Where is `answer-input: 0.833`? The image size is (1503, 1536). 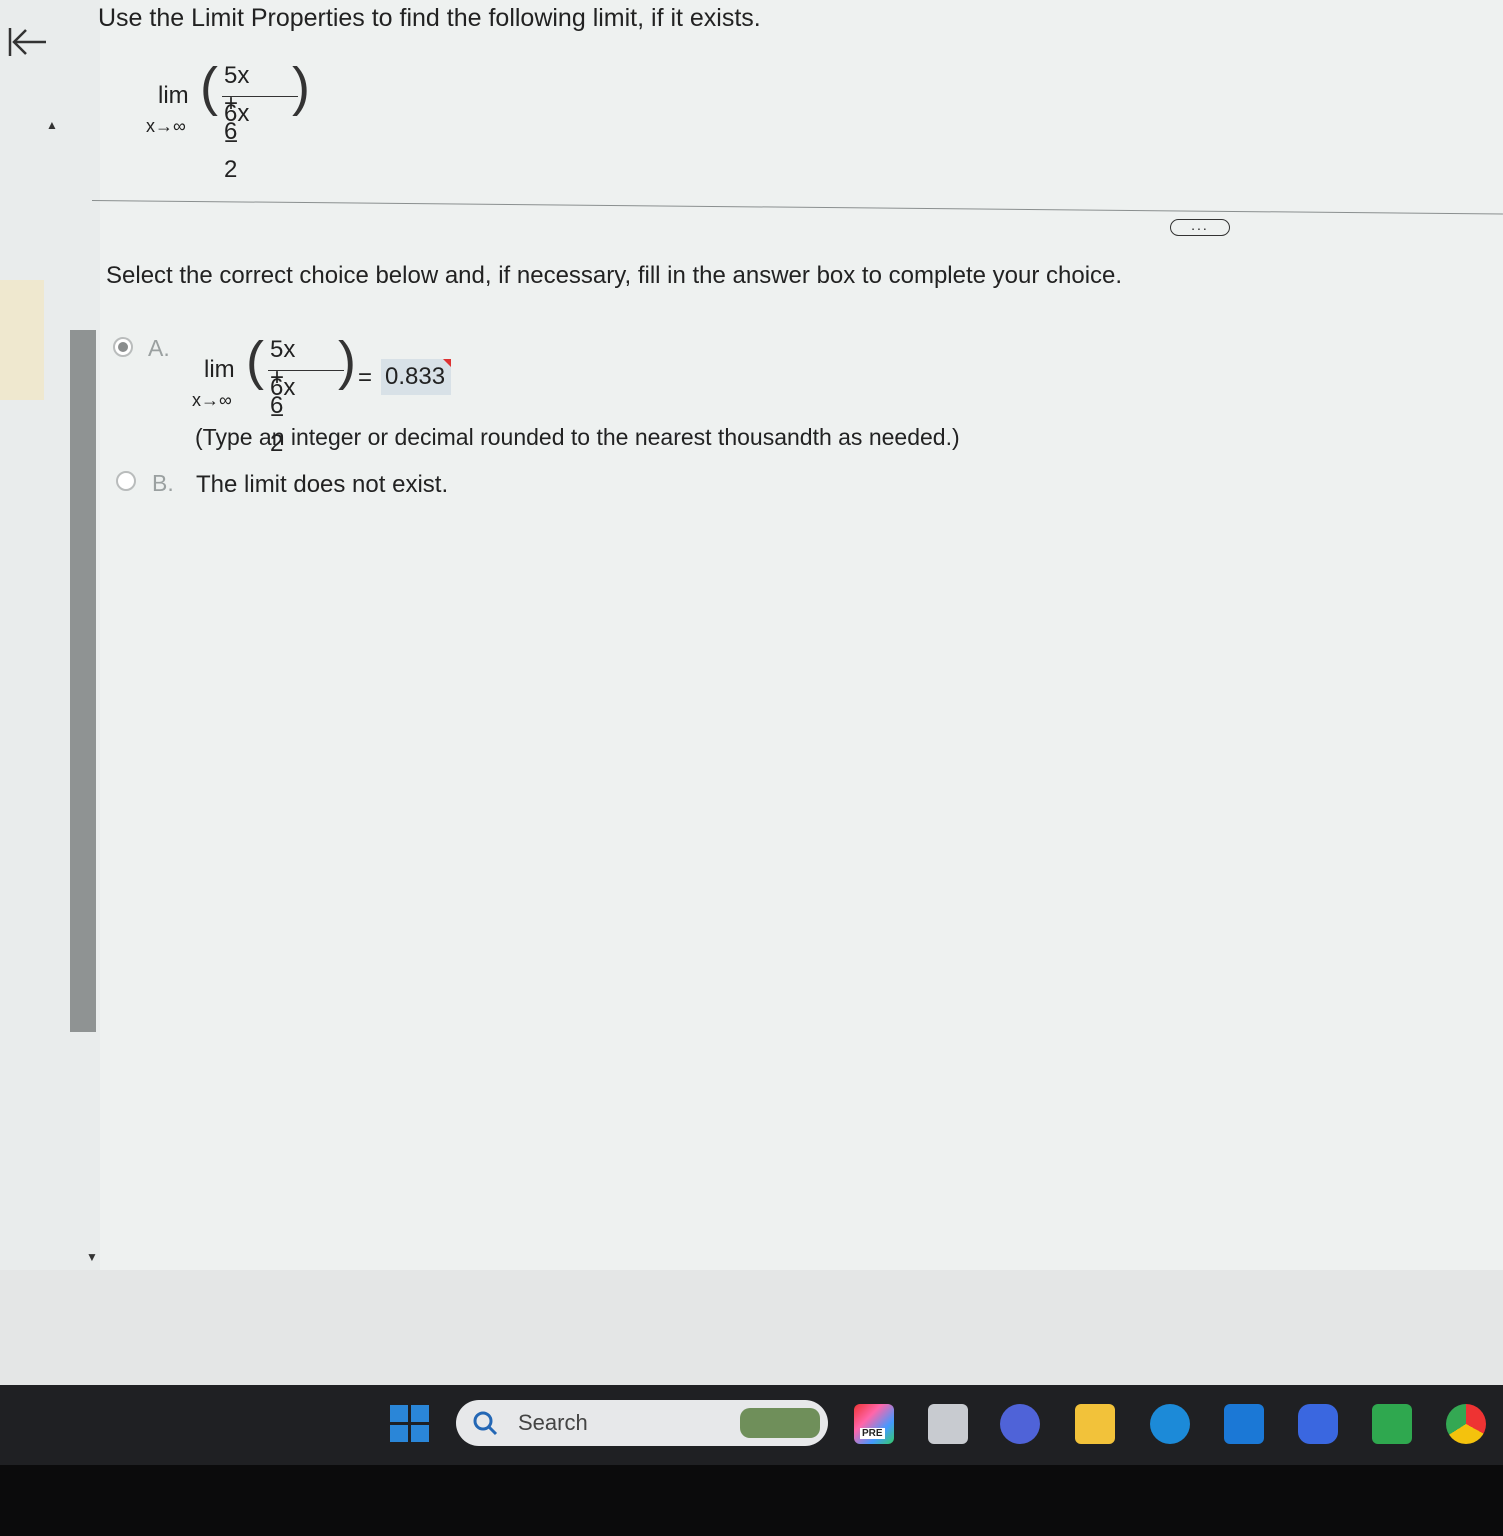 answer-input: 0.833 is located at coordinates (416, 377).